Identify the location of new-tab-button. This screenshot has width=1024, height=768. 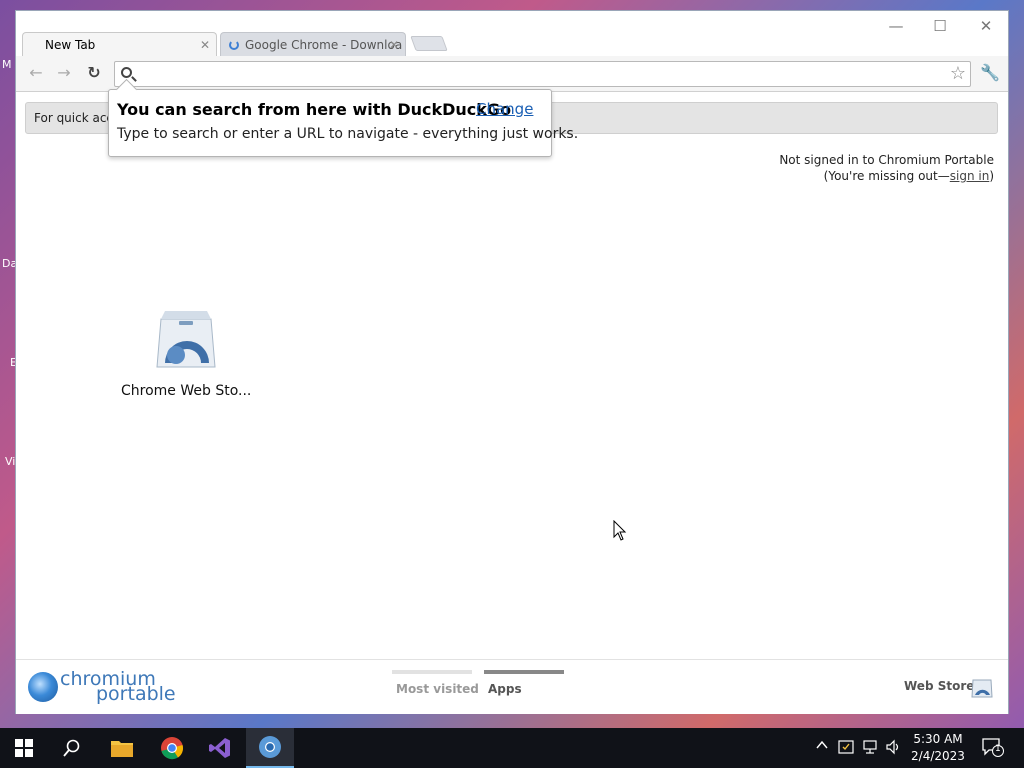
(429, 43).